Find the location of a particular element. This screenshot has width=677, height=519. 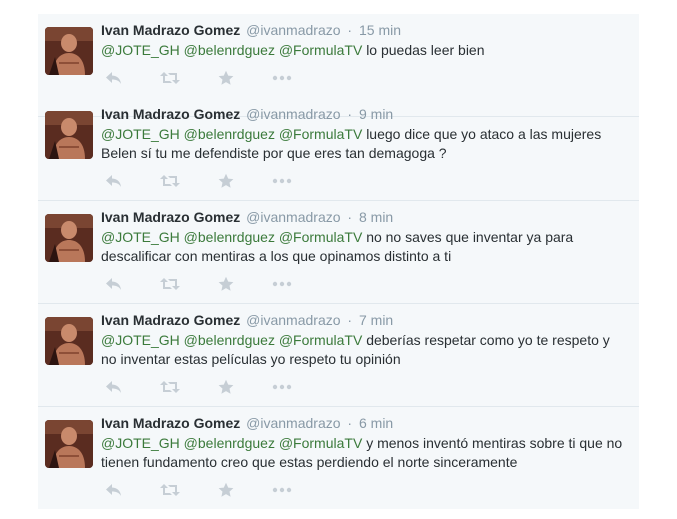

tweet-timestamp: 15 min is located at coordinates (380, 30).